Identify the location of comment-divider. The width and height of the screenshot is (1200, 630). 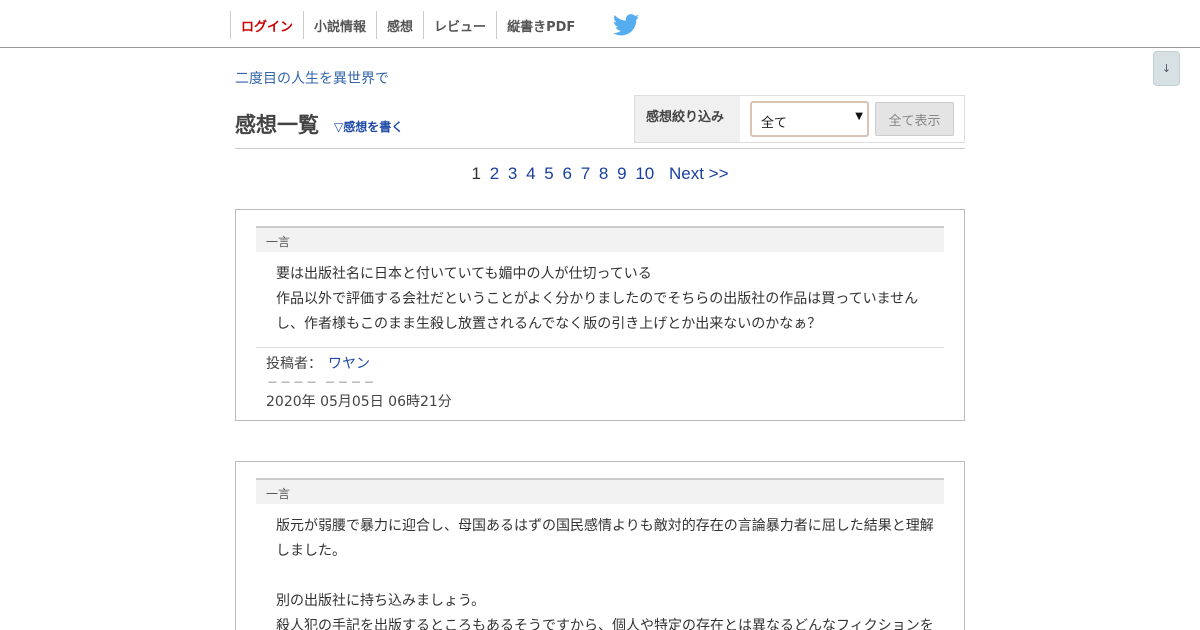
(600, 347).